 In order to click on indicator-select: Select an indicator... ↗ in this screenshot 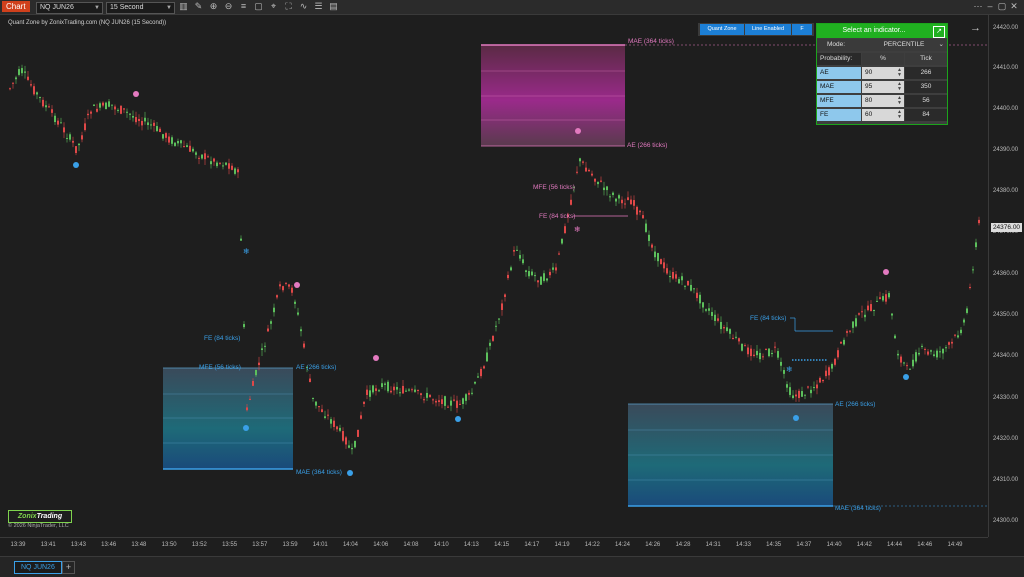, I will do `click(882, 31)`.